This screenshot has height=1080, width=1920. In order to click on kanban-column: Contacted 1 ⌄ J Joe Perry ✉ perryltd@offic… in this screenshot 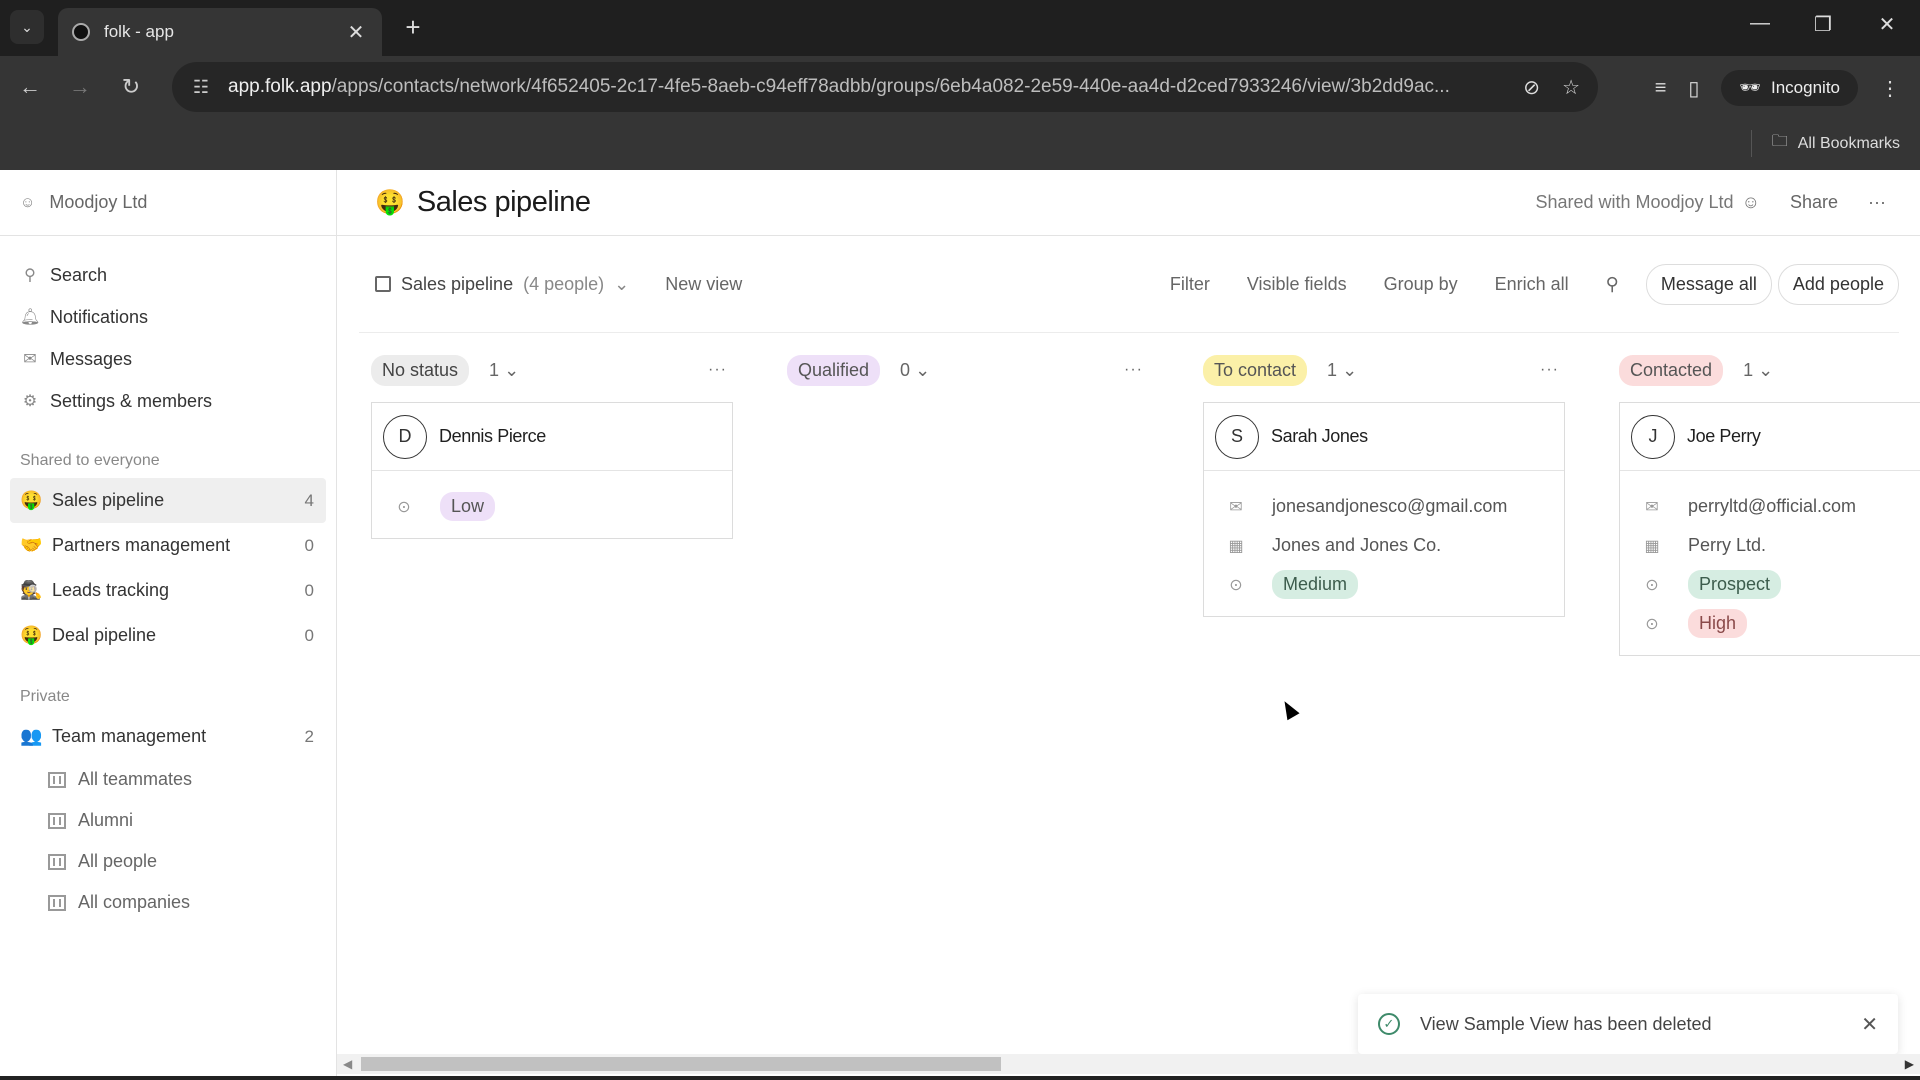, I will do `click(1769, 503)`.